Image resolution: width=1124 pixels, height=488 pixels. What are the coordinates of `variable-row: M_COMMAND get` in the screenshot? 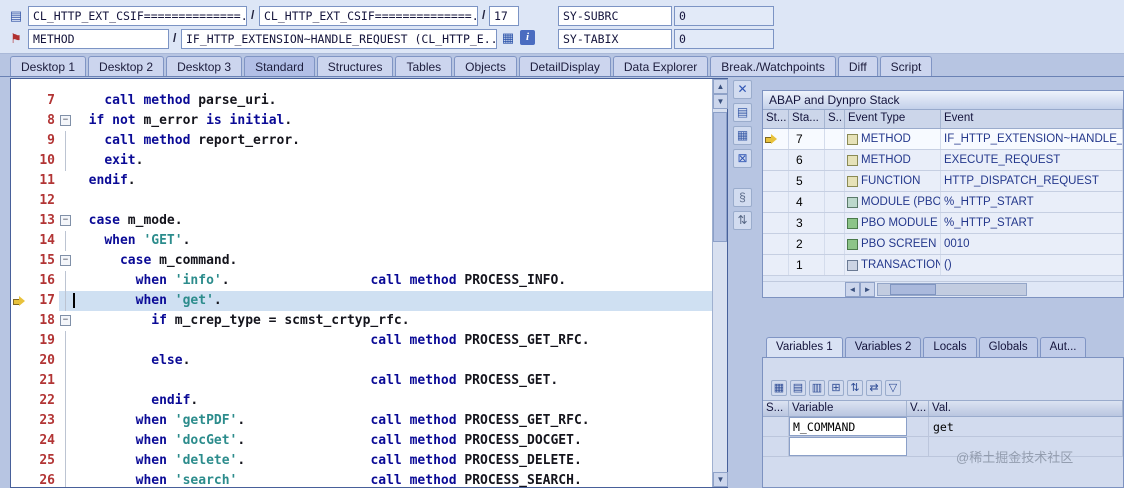 It's located at (943, 427).